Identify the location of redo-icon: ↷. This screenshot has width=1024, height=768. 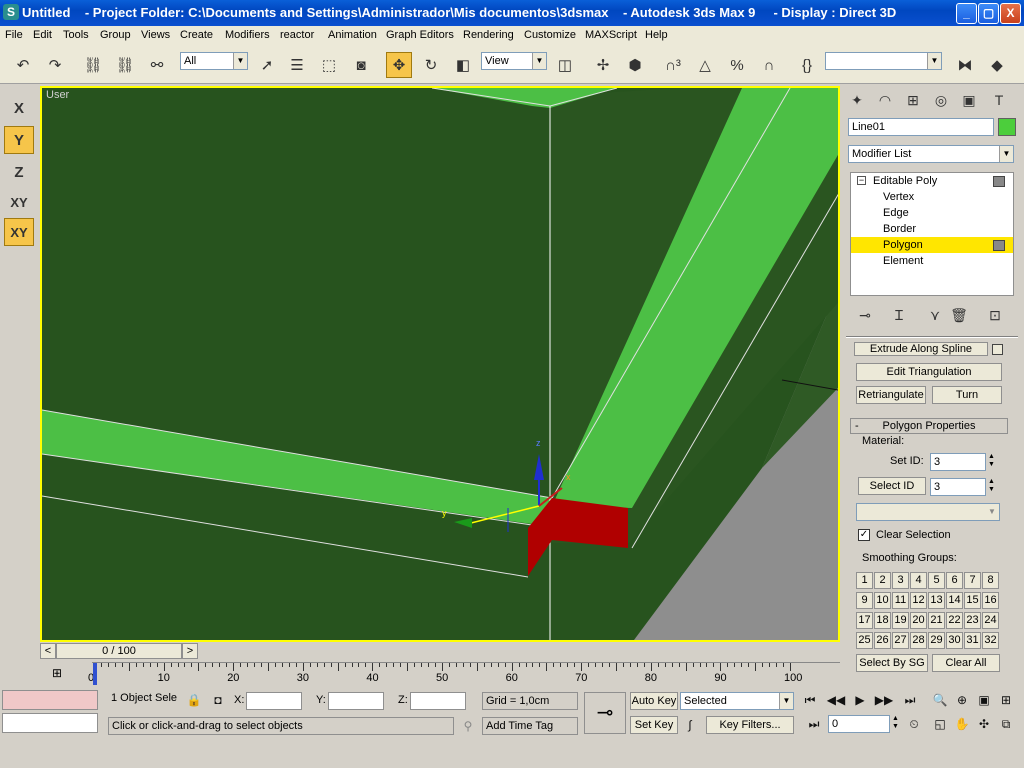
(55, 65).